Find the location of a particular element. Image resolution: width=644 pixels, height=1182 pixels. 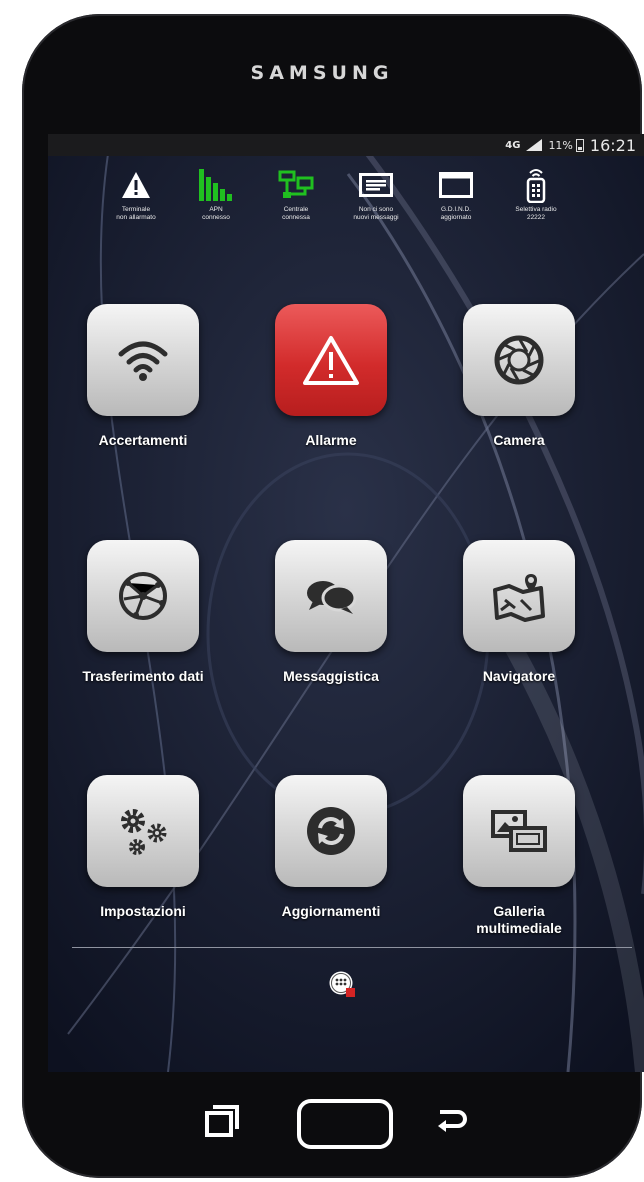

camera-shutter-icon is located at coordinates (519, 360).